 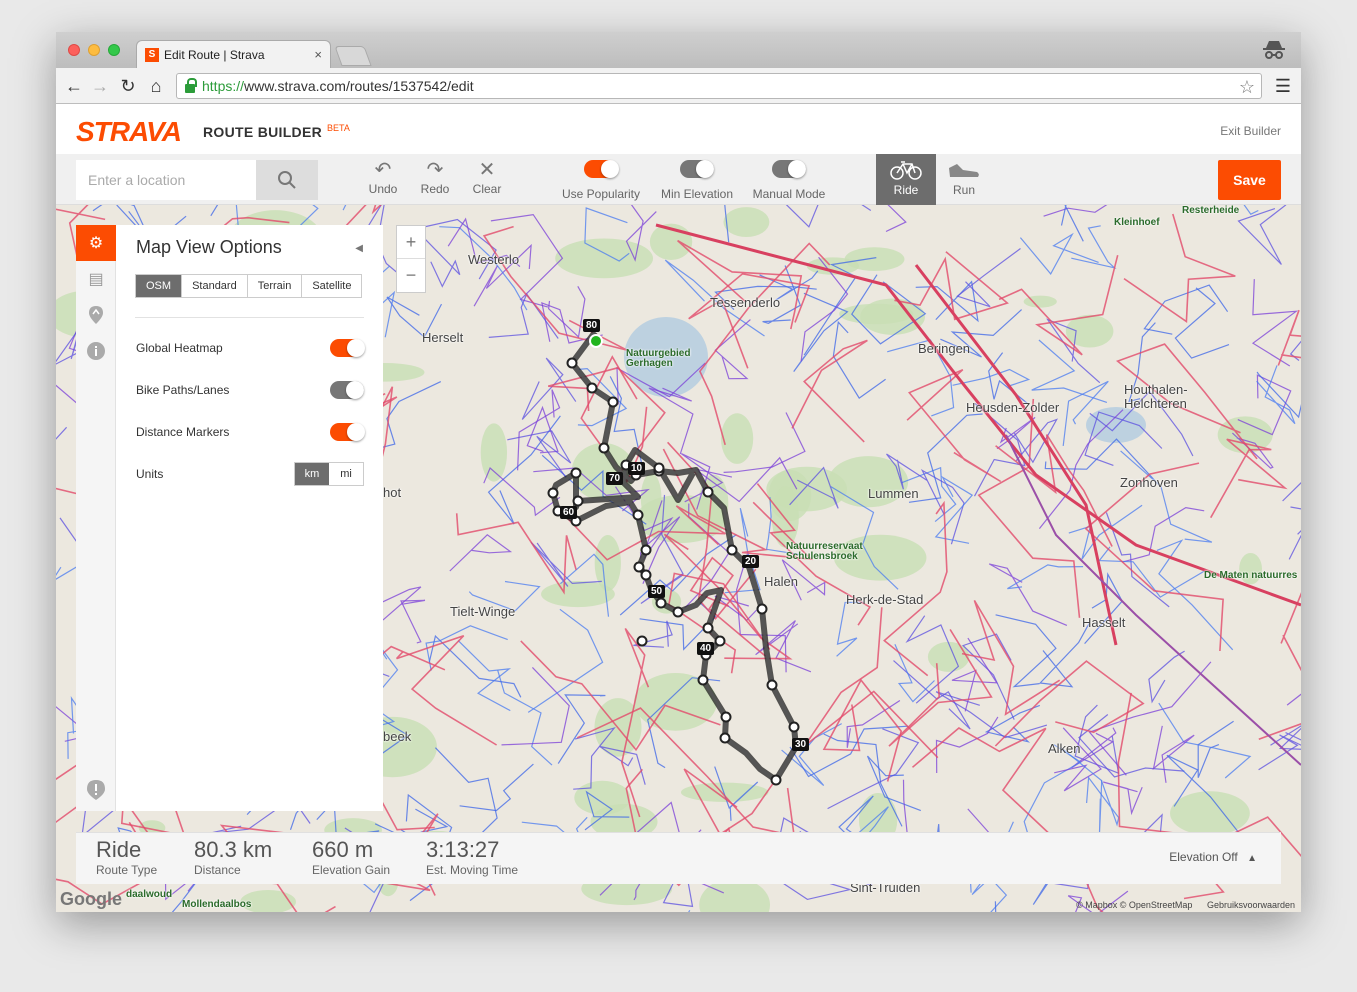 I want to click on run-button: Run, so click(x=964, y=179).